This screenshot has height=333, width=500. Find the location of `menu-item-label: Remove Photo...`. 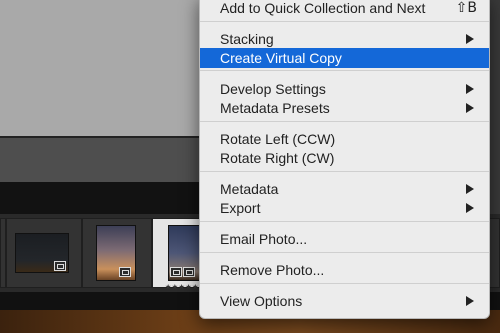

menu-item-label: Remove Photo... is located at coordinates (272, 270).